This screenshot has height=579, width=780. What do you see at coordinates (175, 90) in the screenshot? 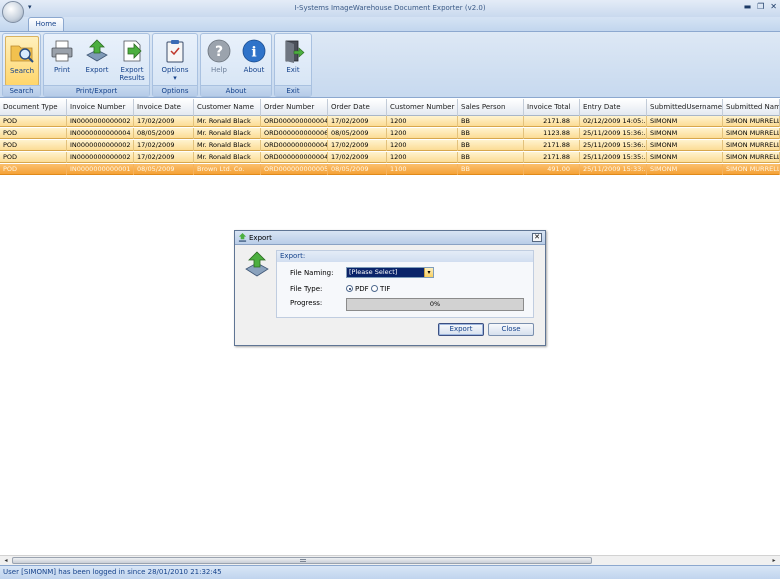
I see `group-label-options: Options` at bounding box center [175, 90].